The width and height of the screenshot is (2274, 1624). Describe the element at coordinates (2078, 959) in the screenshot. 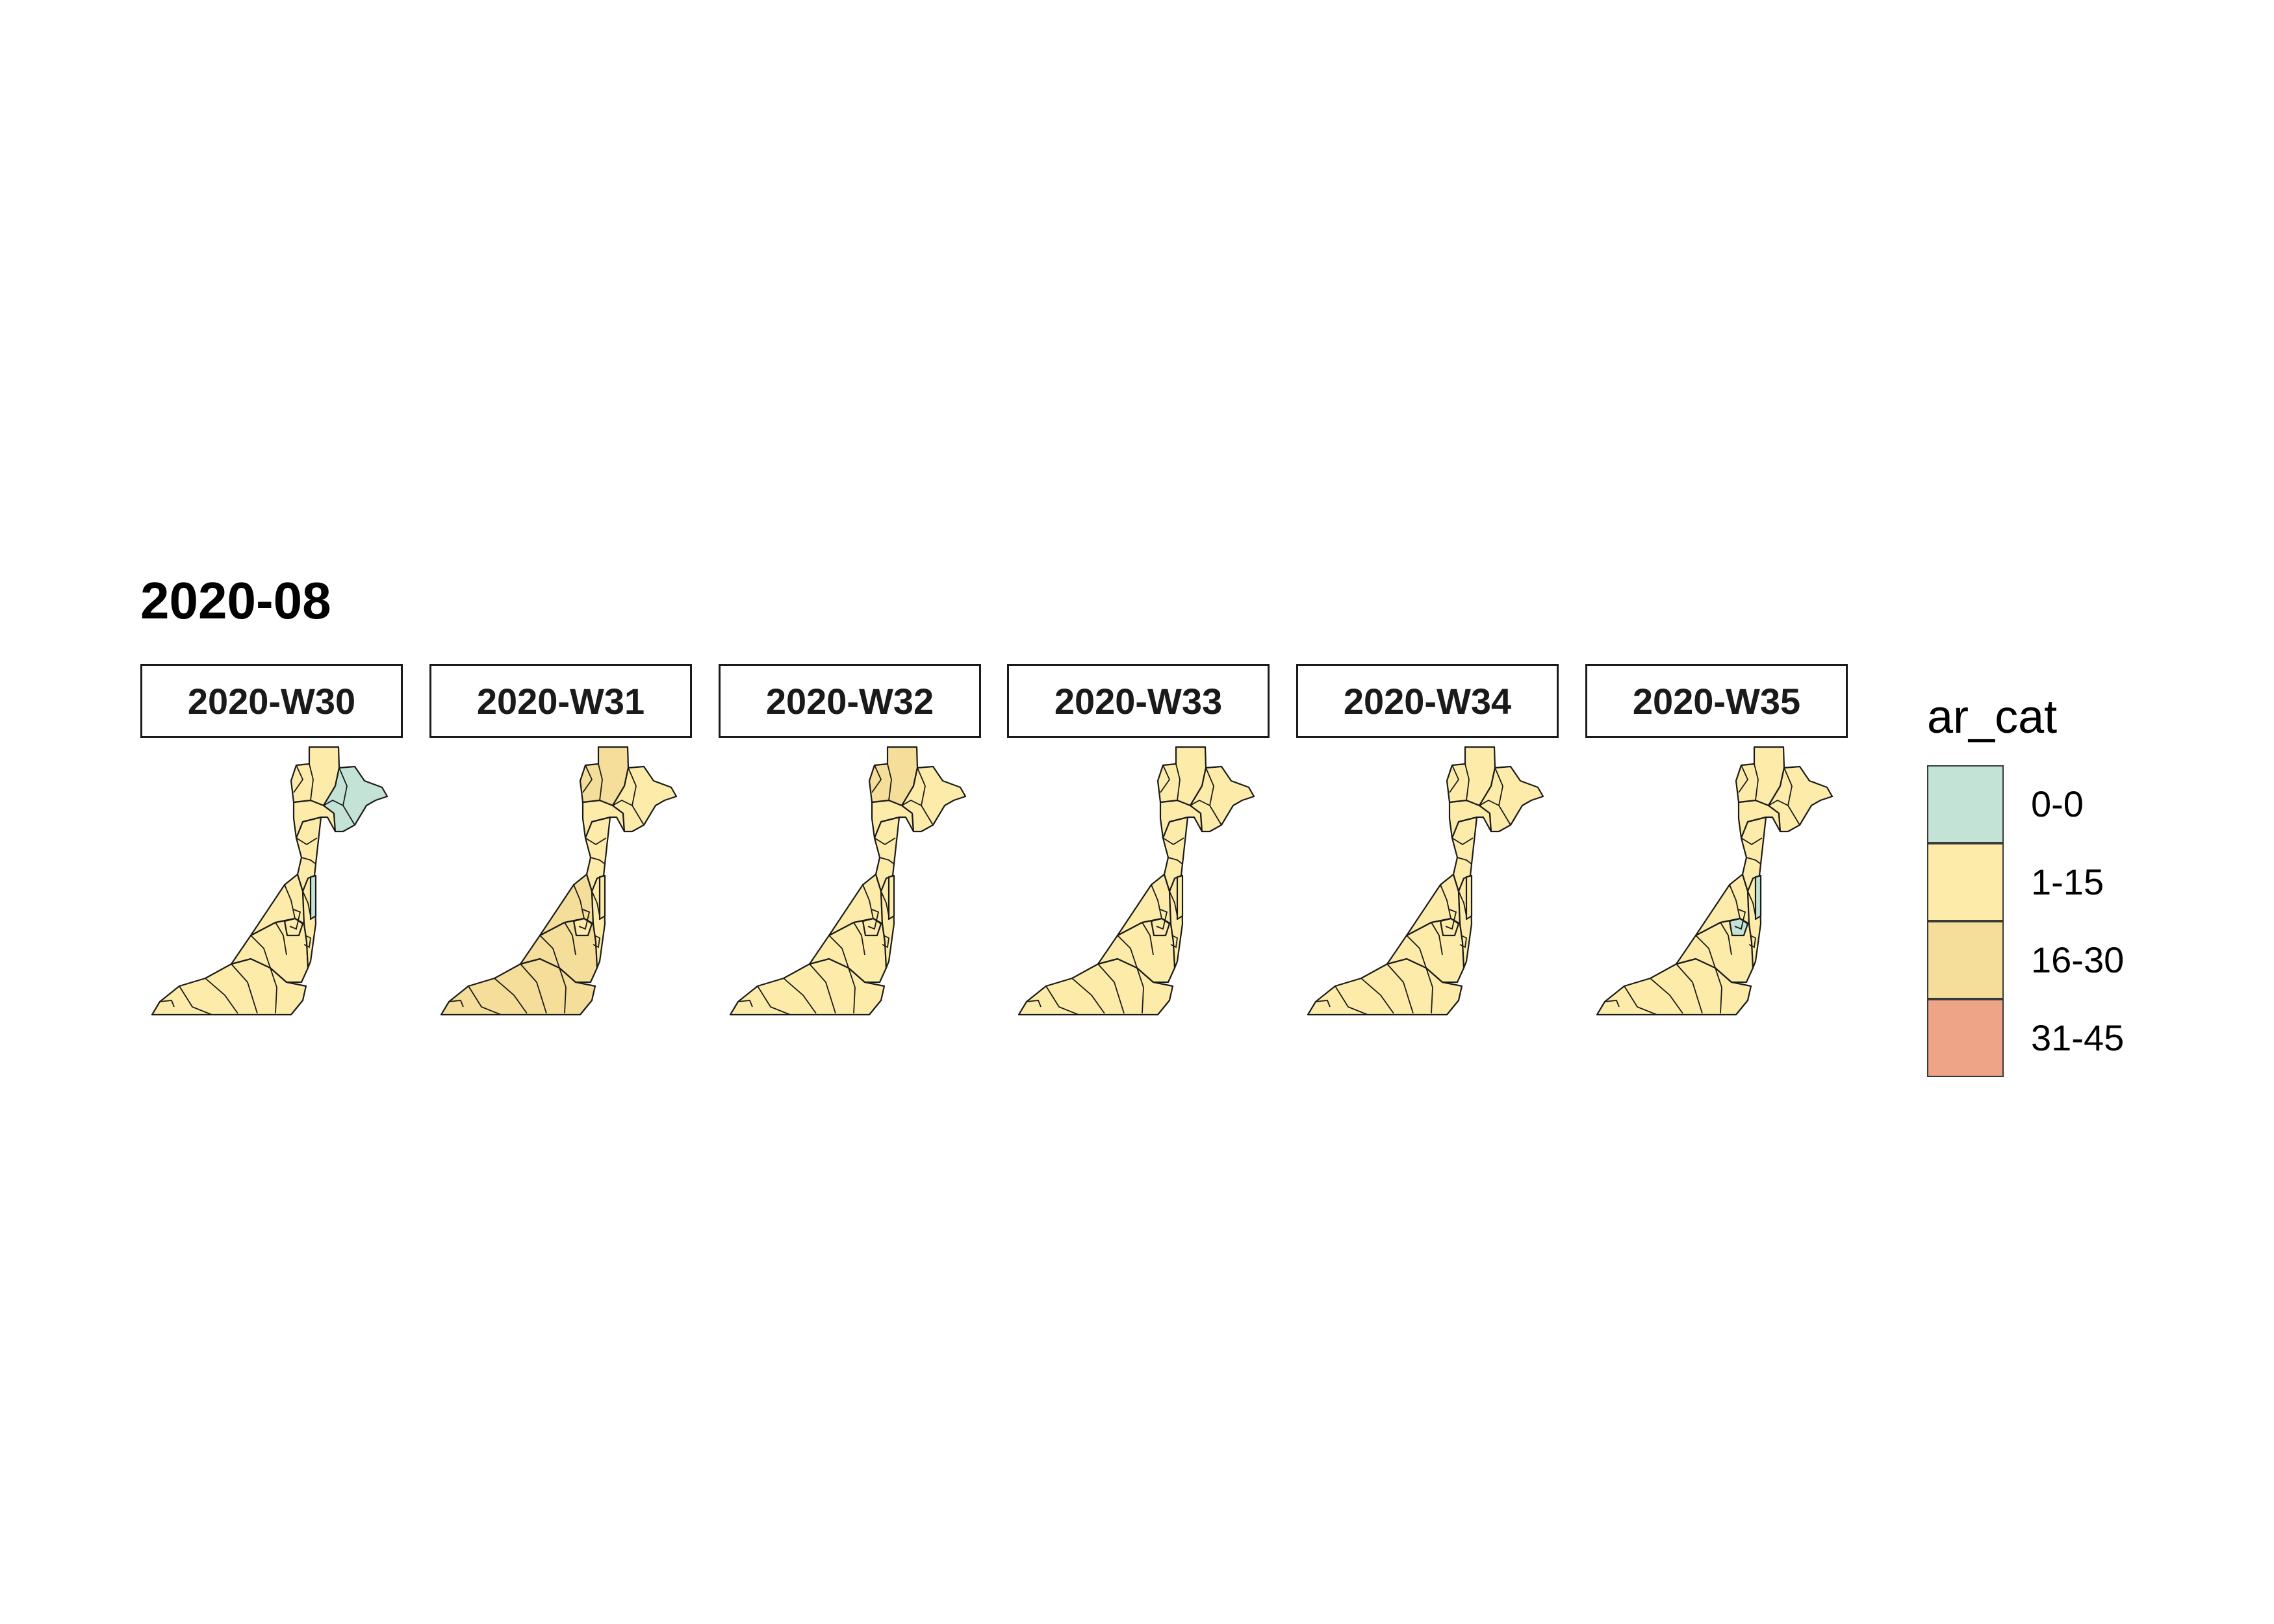

I see `legend-label-16-30: 16-30` at that location.